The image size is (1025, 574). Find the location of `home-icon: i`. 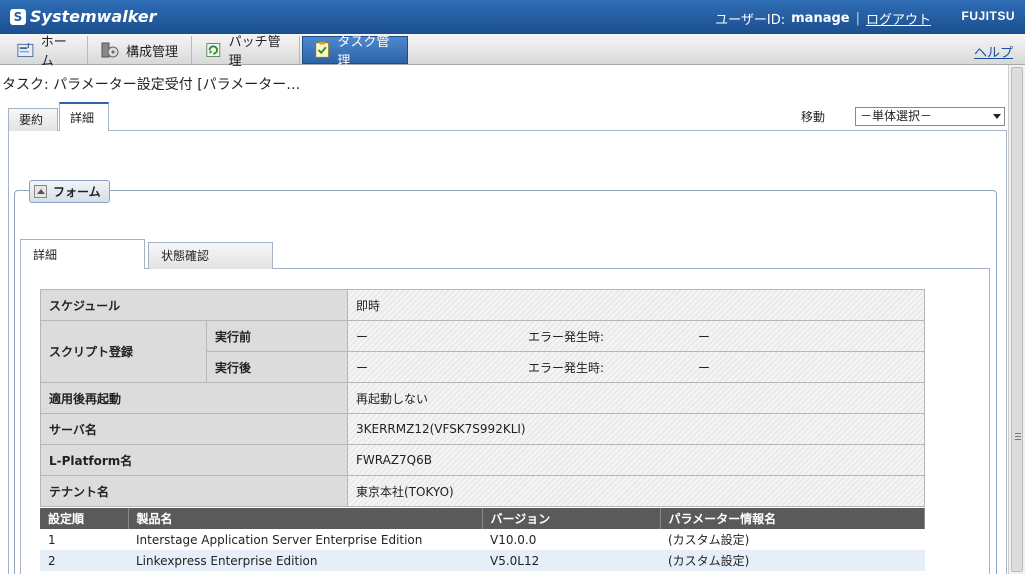

home-icon: i is located at coordinates (25, 50).